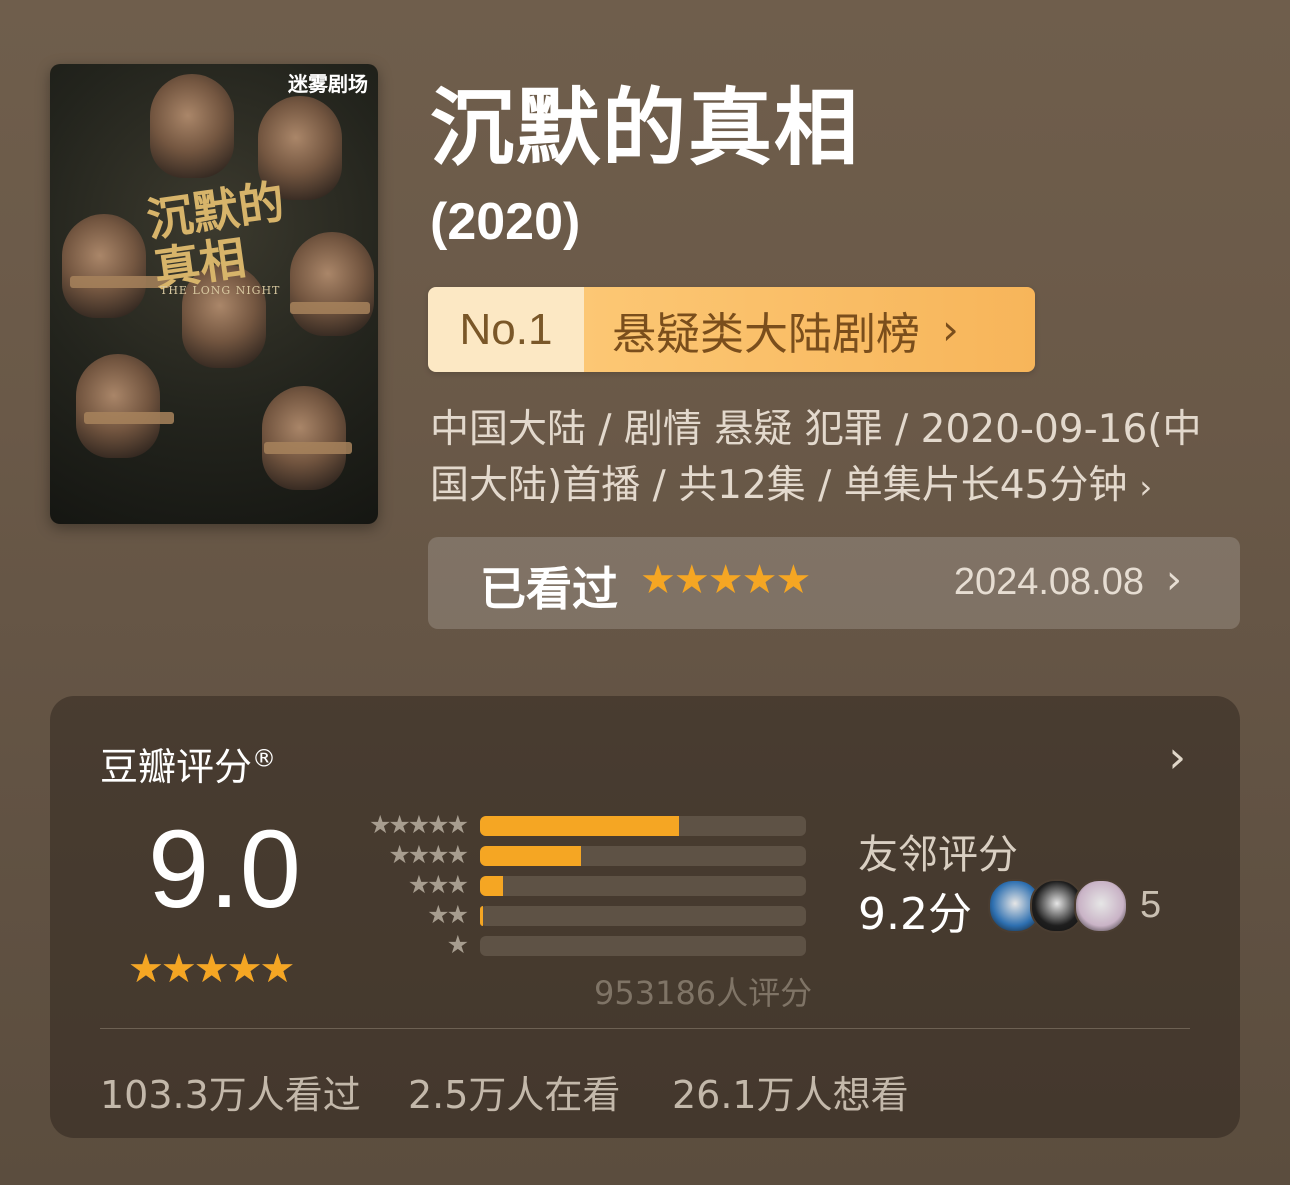 Image resolution: width=1290 pixels, height=1185 pixels. I want to click on douban-score-stars: ★★★★★ ★★★★★, so click(228, 969).